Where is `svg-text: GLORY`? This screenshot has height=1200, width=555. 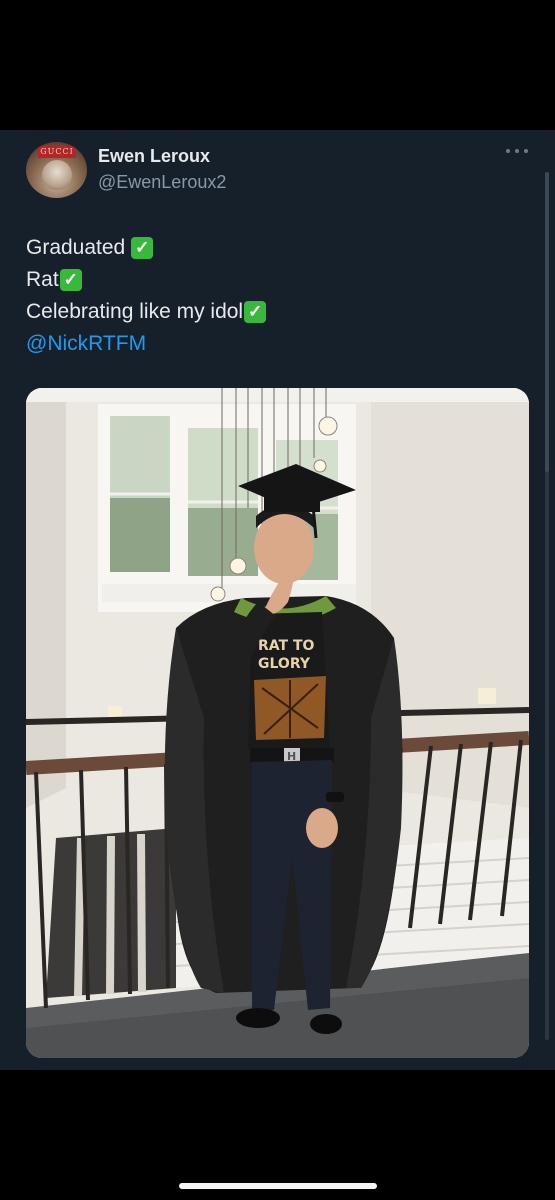
svg-text: GLORY is located at coordinates (284, 664).